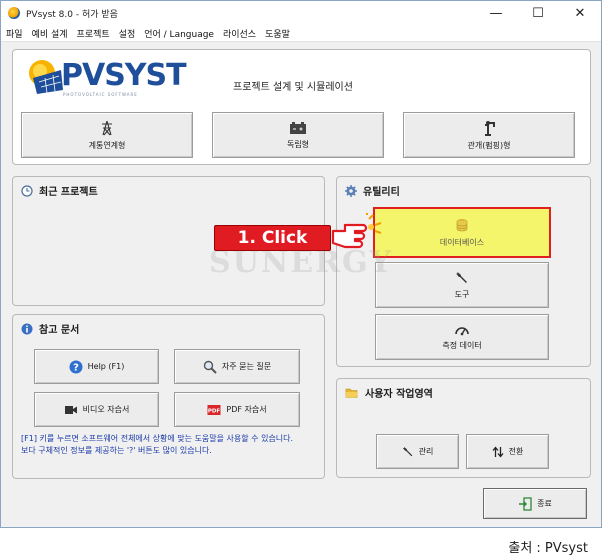 Image resolution: width=602 pixels, height=559 pixels. I want to click on gear-icon, so click(351, 190).